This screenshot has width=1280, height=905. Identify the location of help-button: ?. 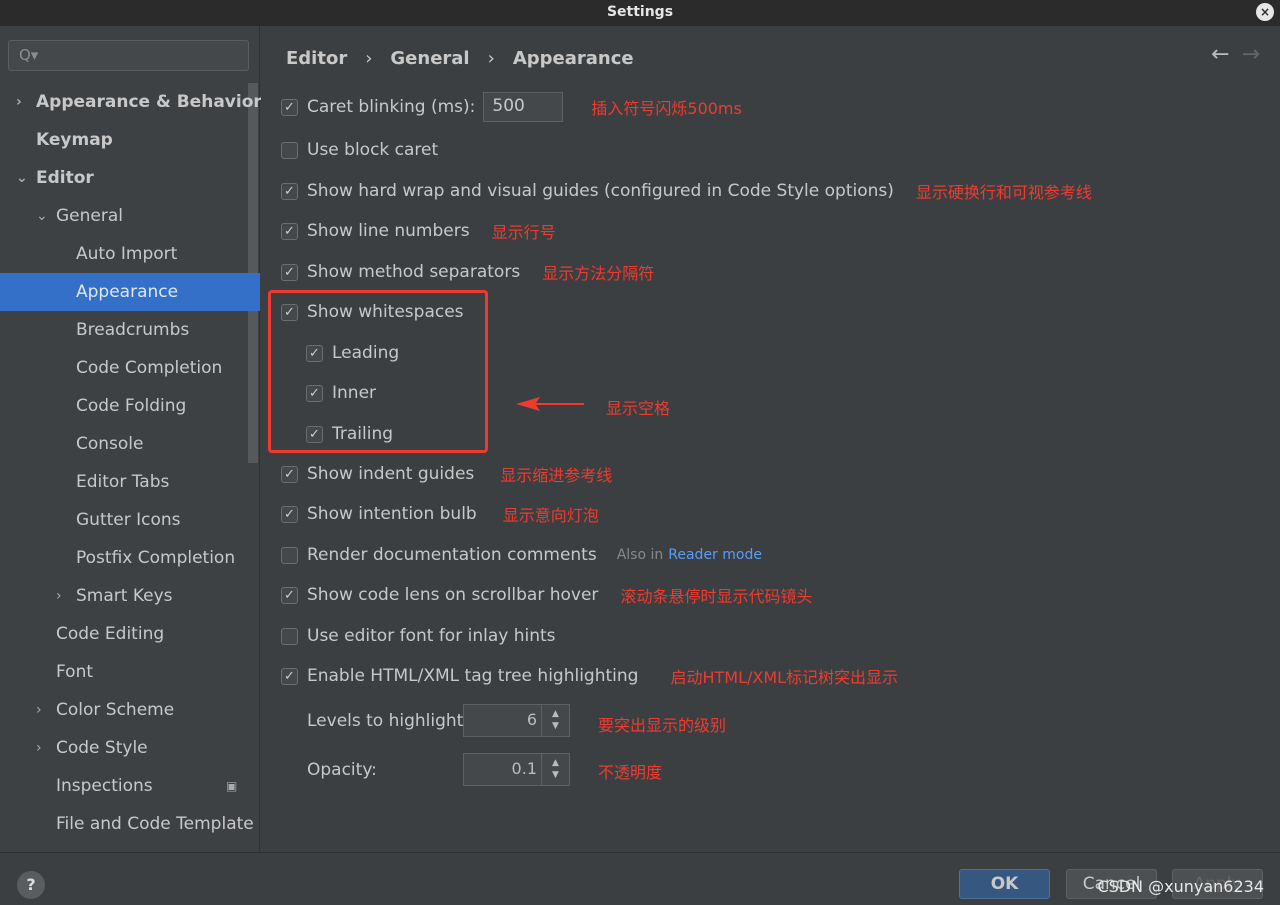
(31, 885).